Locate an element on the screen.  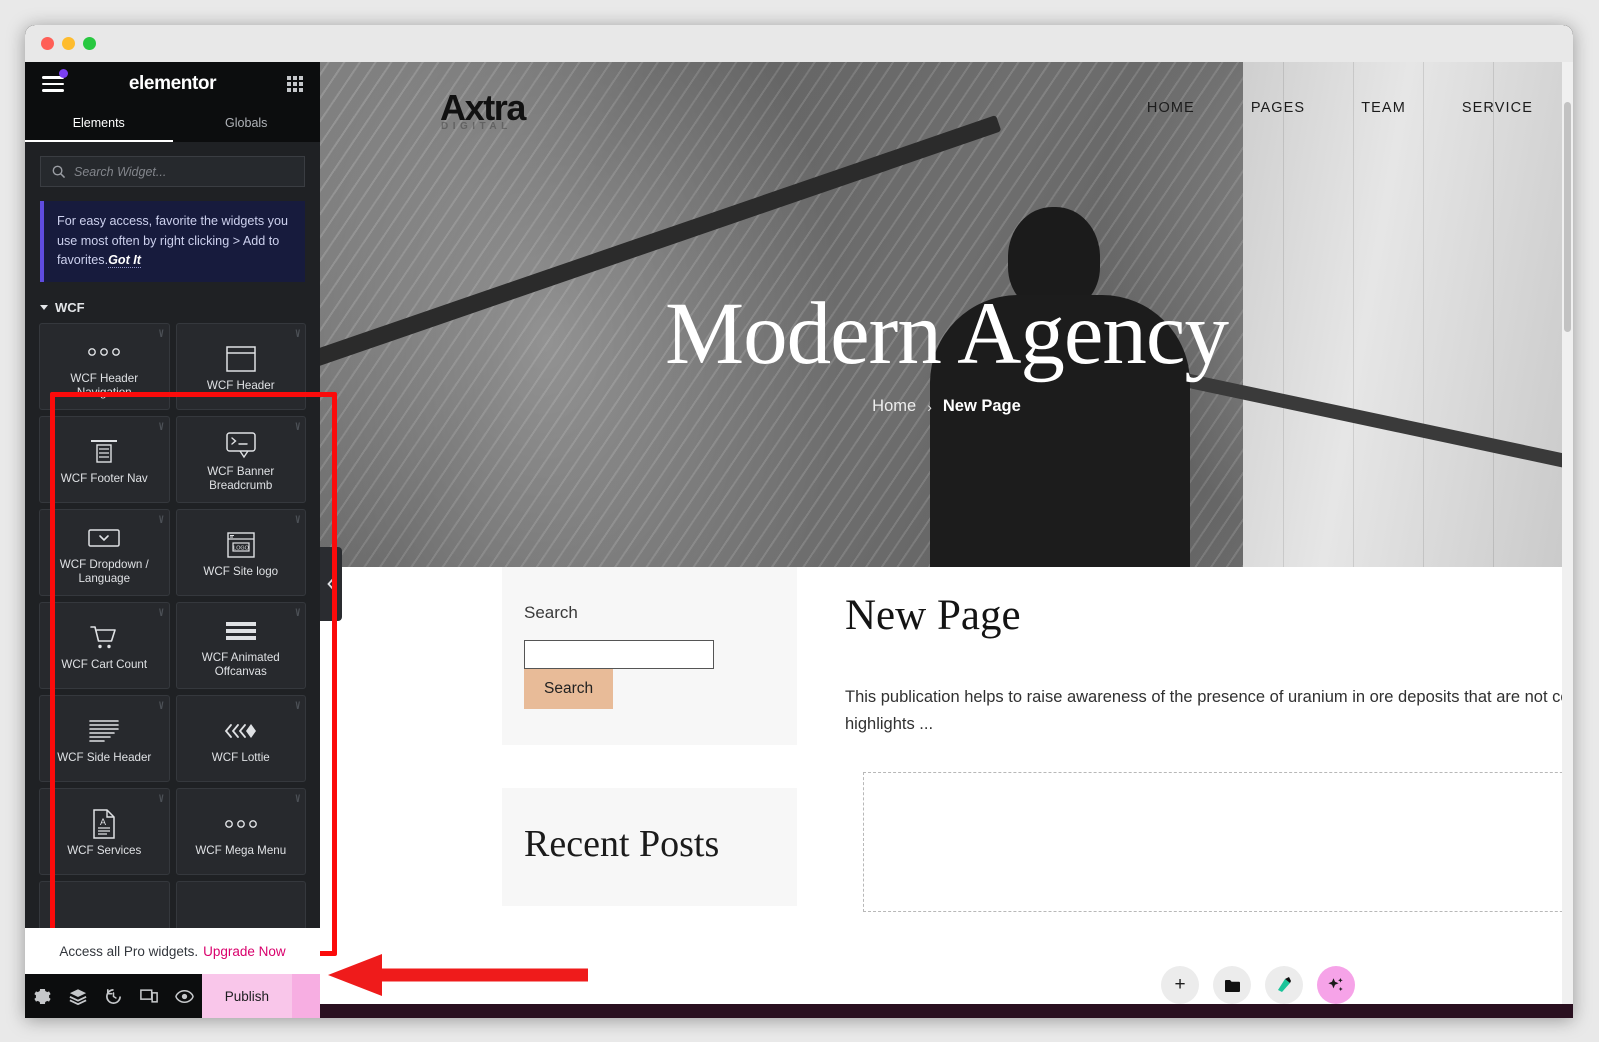
widget-label: WCF Mega Menu is located at coordinates (241, 851).